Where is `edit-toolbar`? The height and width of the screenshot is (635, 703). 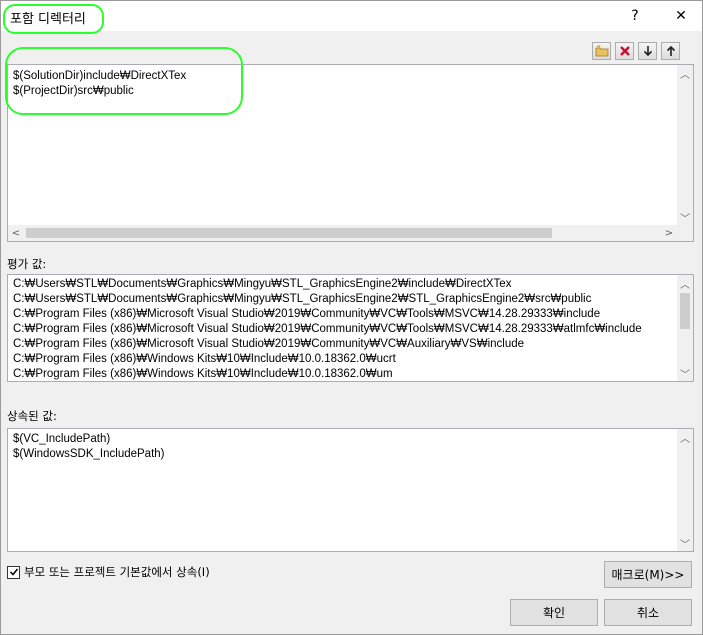 edit-toolbar is located at coordinates (636, 51).